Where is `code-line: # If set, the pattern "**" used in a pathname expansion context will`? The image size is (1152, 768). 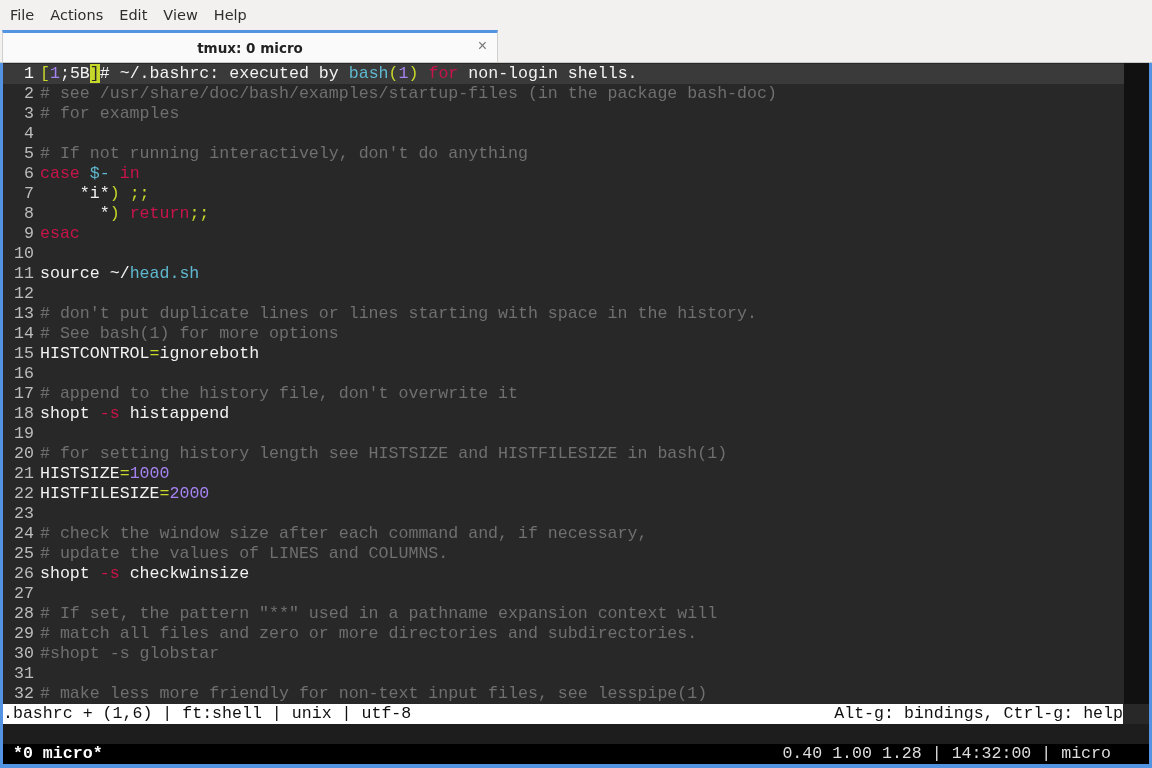 code-line: # If set, the pattern "**" used in a pathname expansion context will is located at coordinates (379, 614).